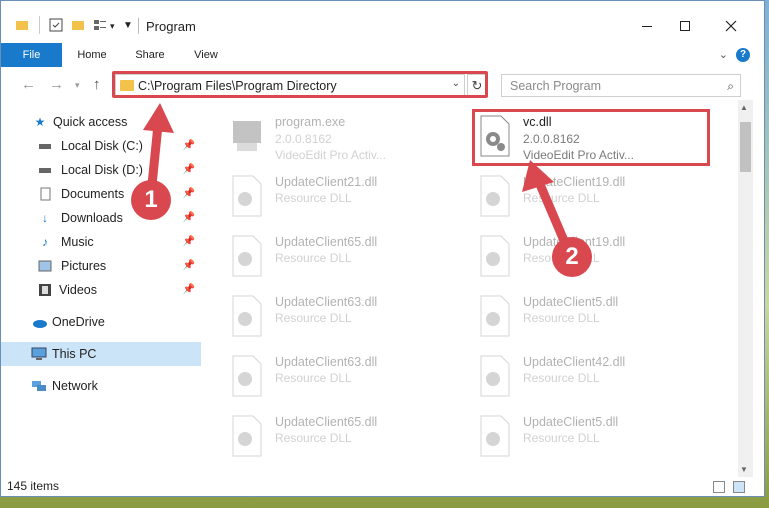  What do you see at coordinates (158, 118) in the screenshot?
I see `arrow-1-head` at bounding box center [158, 118].